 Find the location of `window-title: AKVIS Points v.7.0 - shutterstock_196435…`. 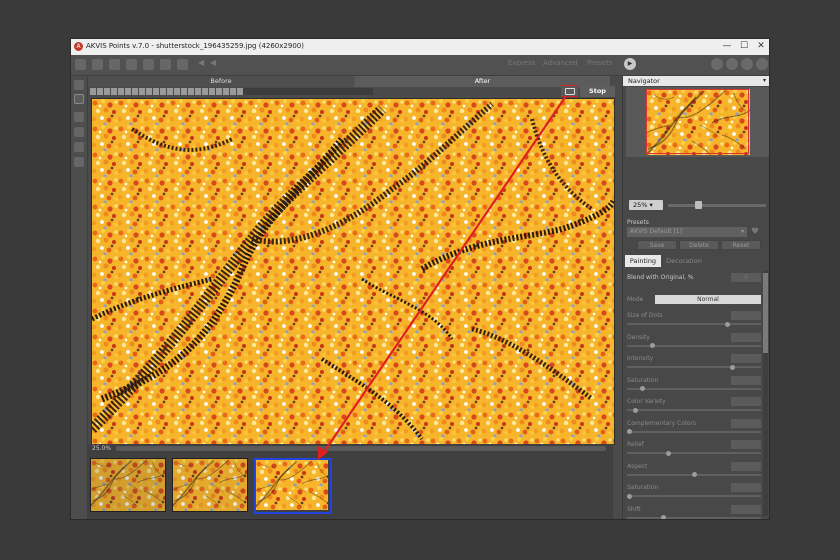

window-title: AKVIS Points v.7.0 - shutterstock_196435… is located at coordinates (195, 46).